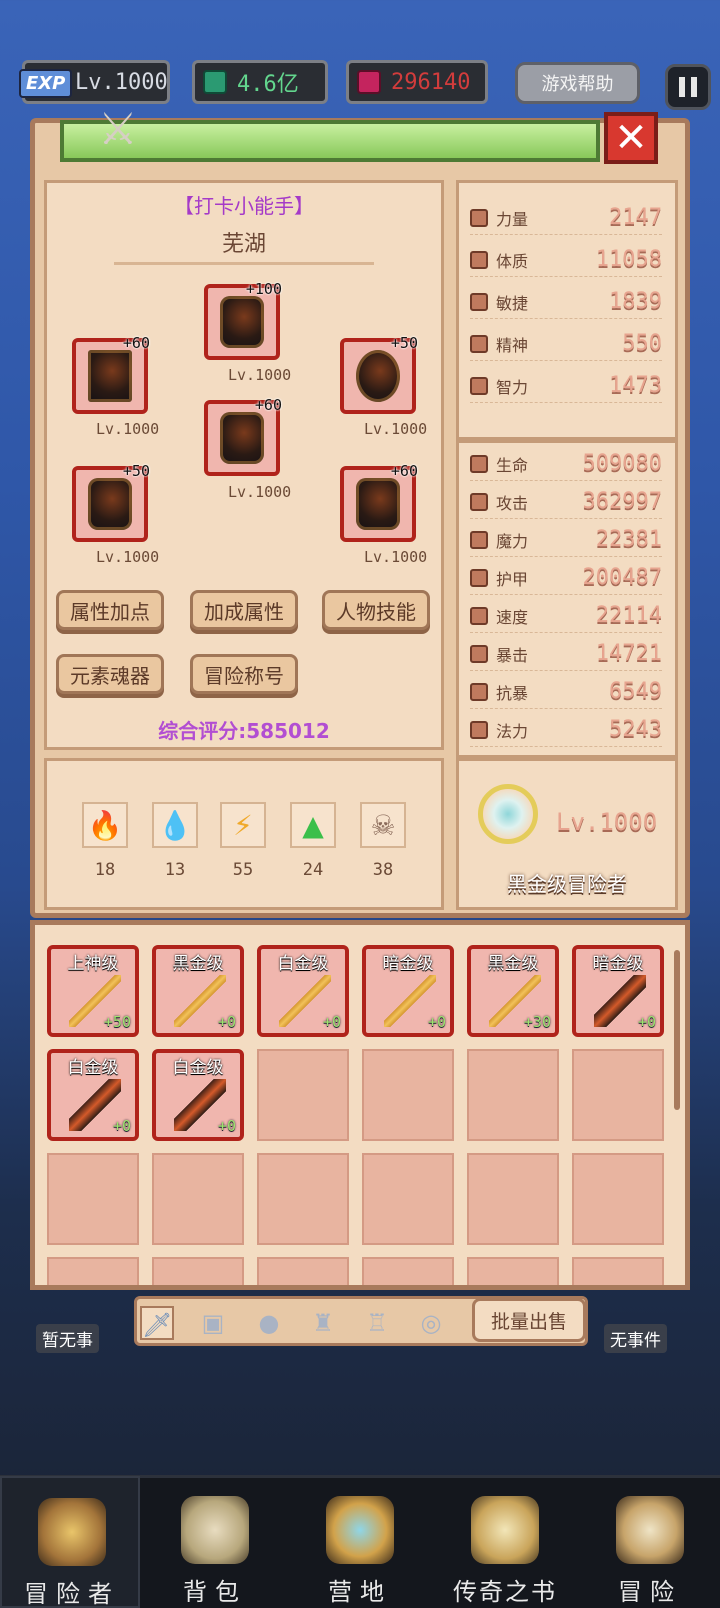 This screenshot has width=720, height=1608. What do you see at coordinates (677, 1030) in the screenshot?
I see `inventory-scrollbar` at bounding box center [677, 1030].